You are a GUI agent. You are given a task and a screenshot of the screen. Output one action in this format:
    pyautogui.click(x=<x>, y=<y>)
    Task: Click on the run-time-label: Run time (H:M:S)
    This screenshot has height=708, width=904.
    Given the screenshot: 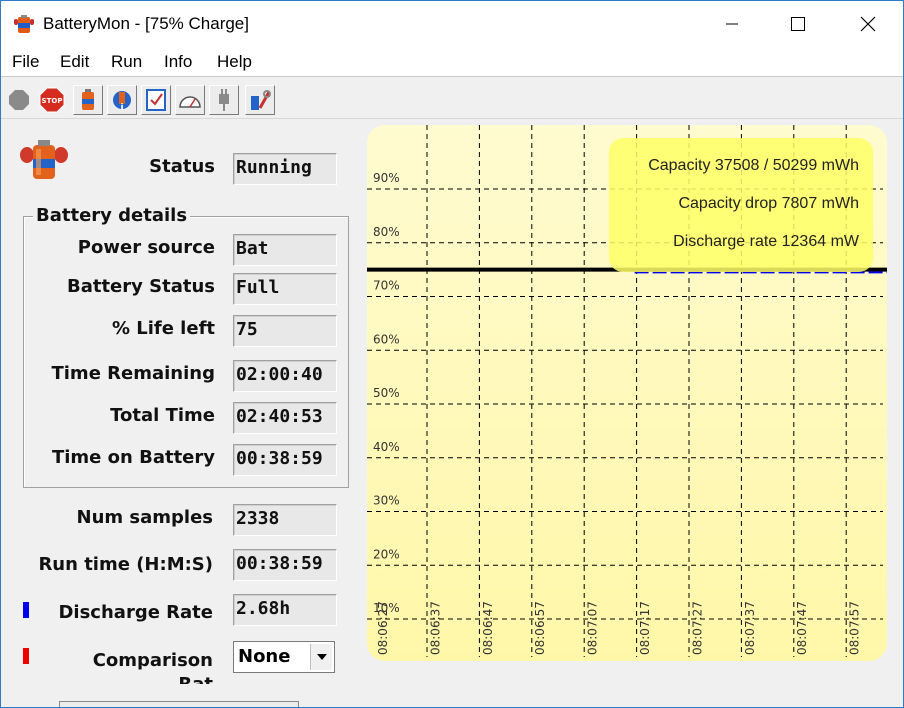 What is the action you would take?
    pyautogui.click(x=125, y=564)
    